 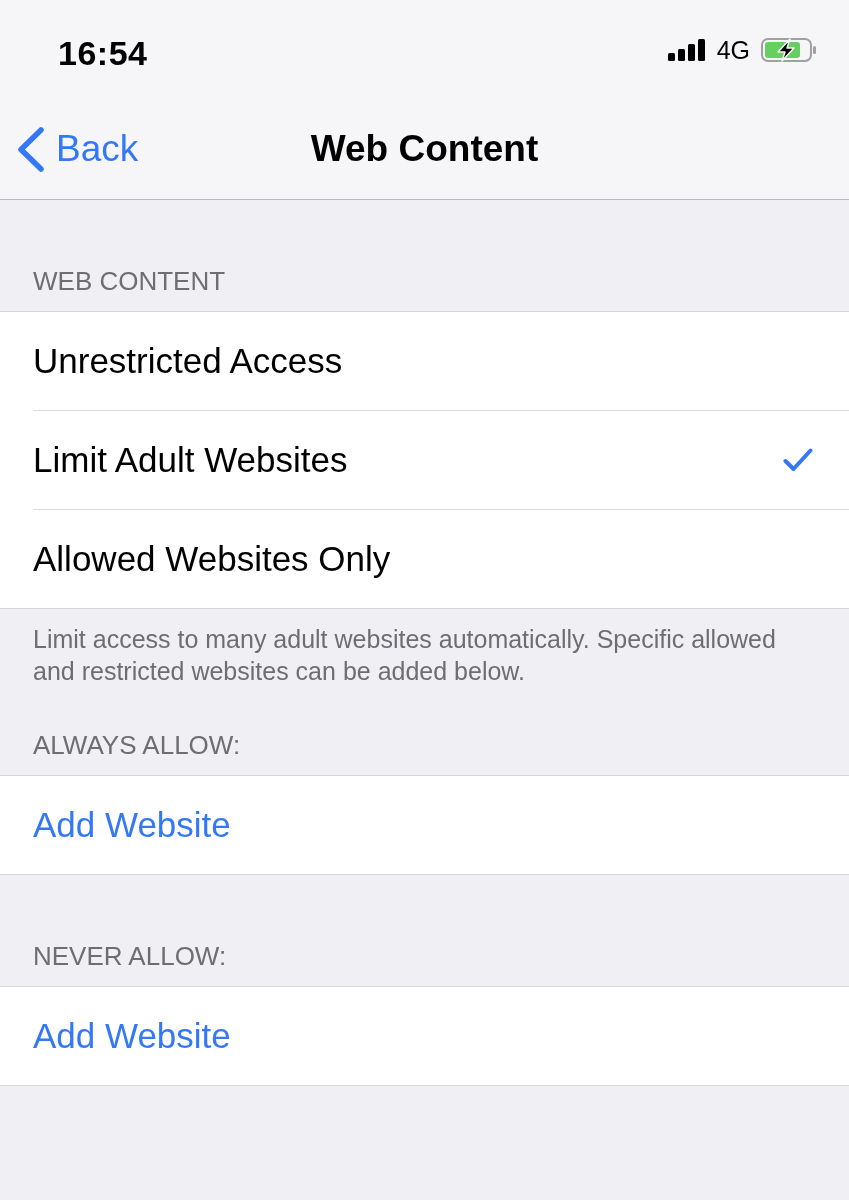 What do you see at coordinates (404, 655) in the screenshot?
I see `section-footer-text: Limit access to many adult websites automatically. Specific allowed and restricted websites can be added below.` at bounding box center [404, 655].